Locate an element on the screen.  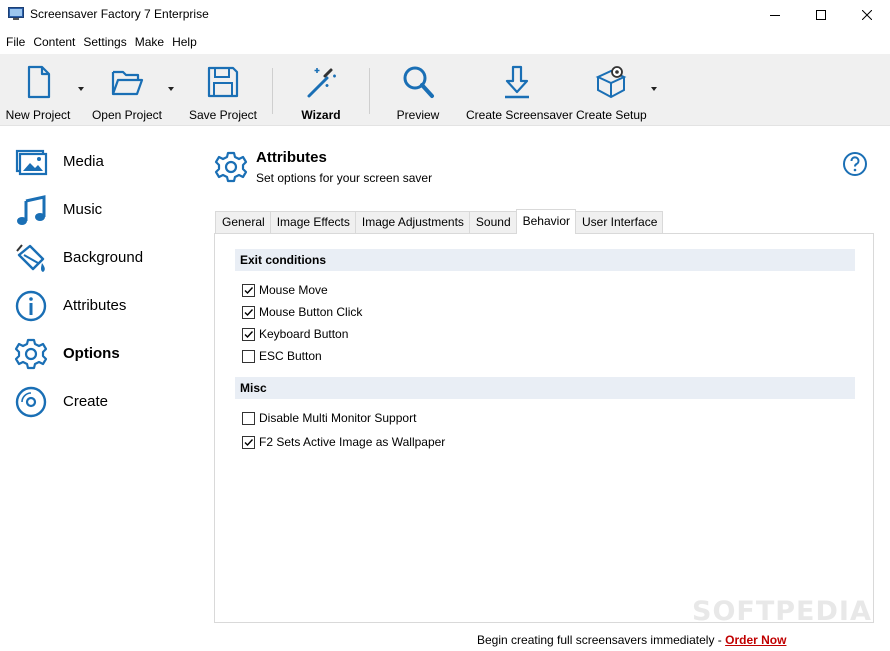
preview-button: Preview is located at coordinates (418, 90).